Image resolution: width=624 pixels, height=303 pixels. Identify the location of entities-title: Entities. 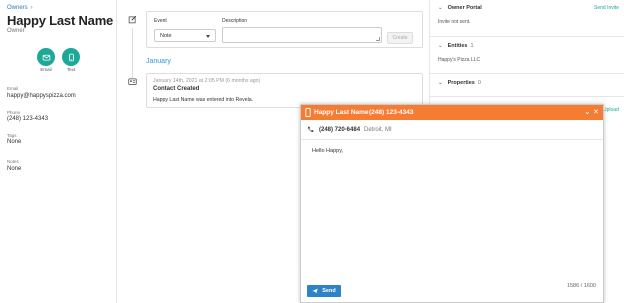
(457, 46).